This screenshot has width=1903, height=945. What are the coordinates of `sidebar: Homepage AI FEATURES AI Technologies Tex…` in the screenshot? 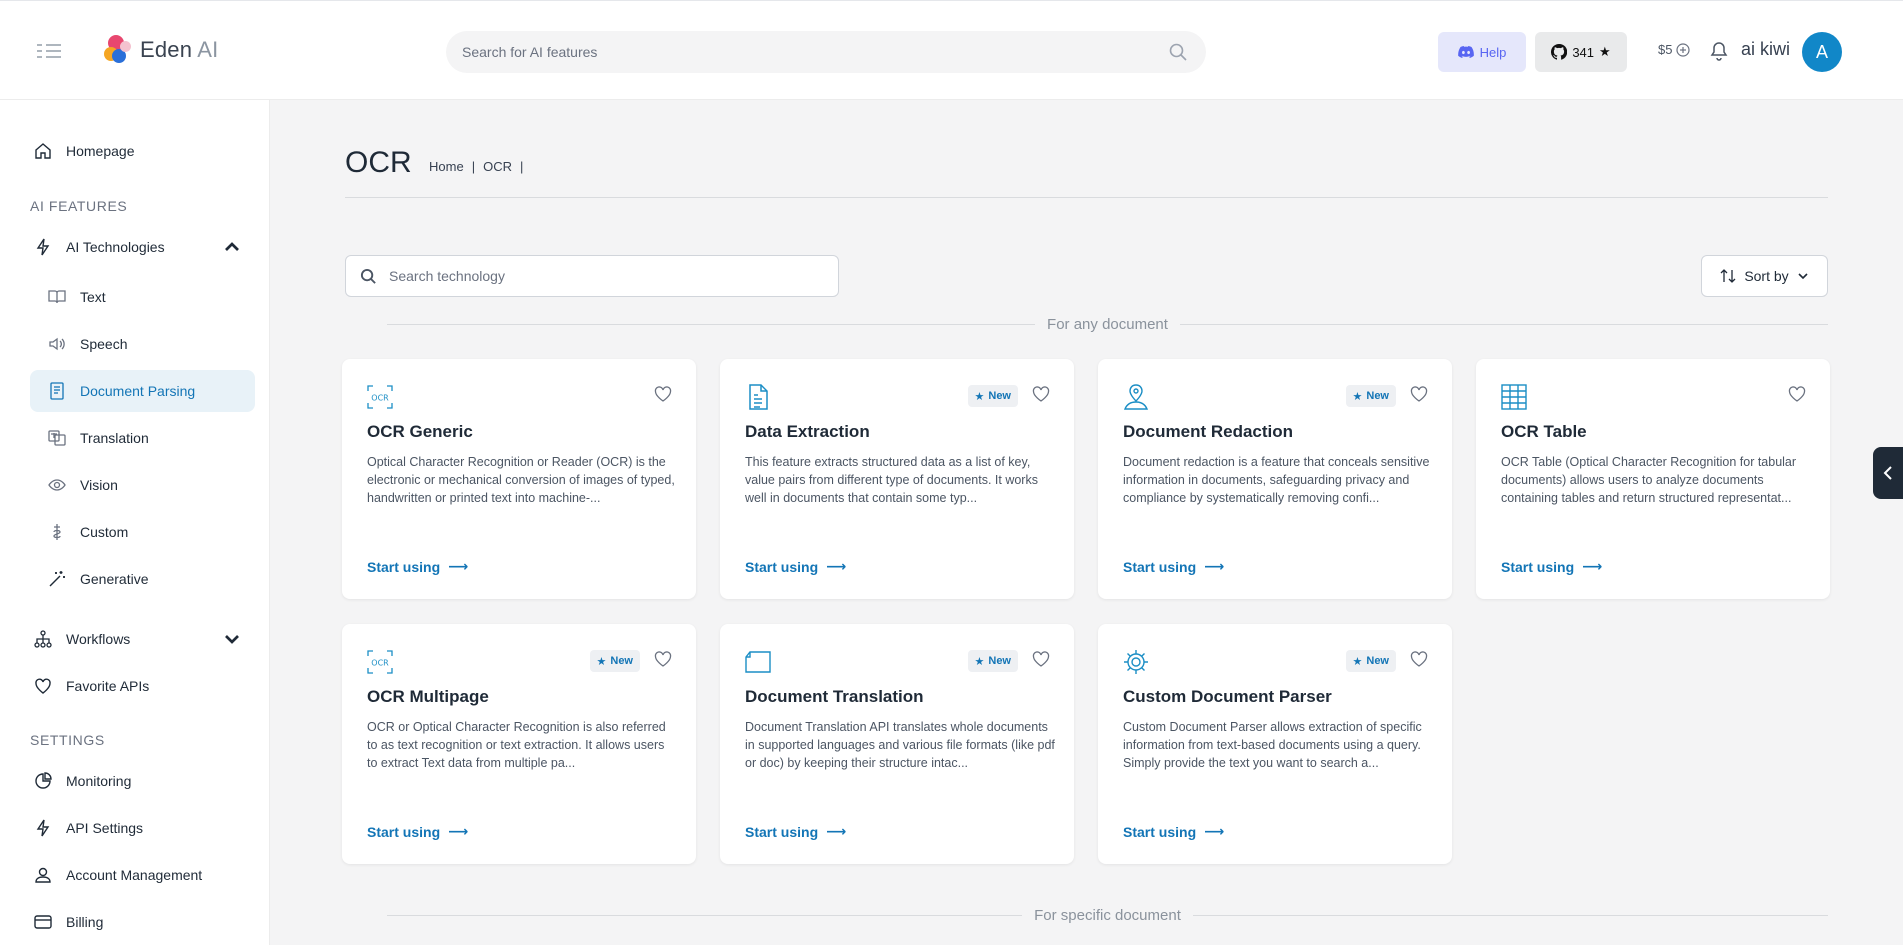 It's located at (135, 522).